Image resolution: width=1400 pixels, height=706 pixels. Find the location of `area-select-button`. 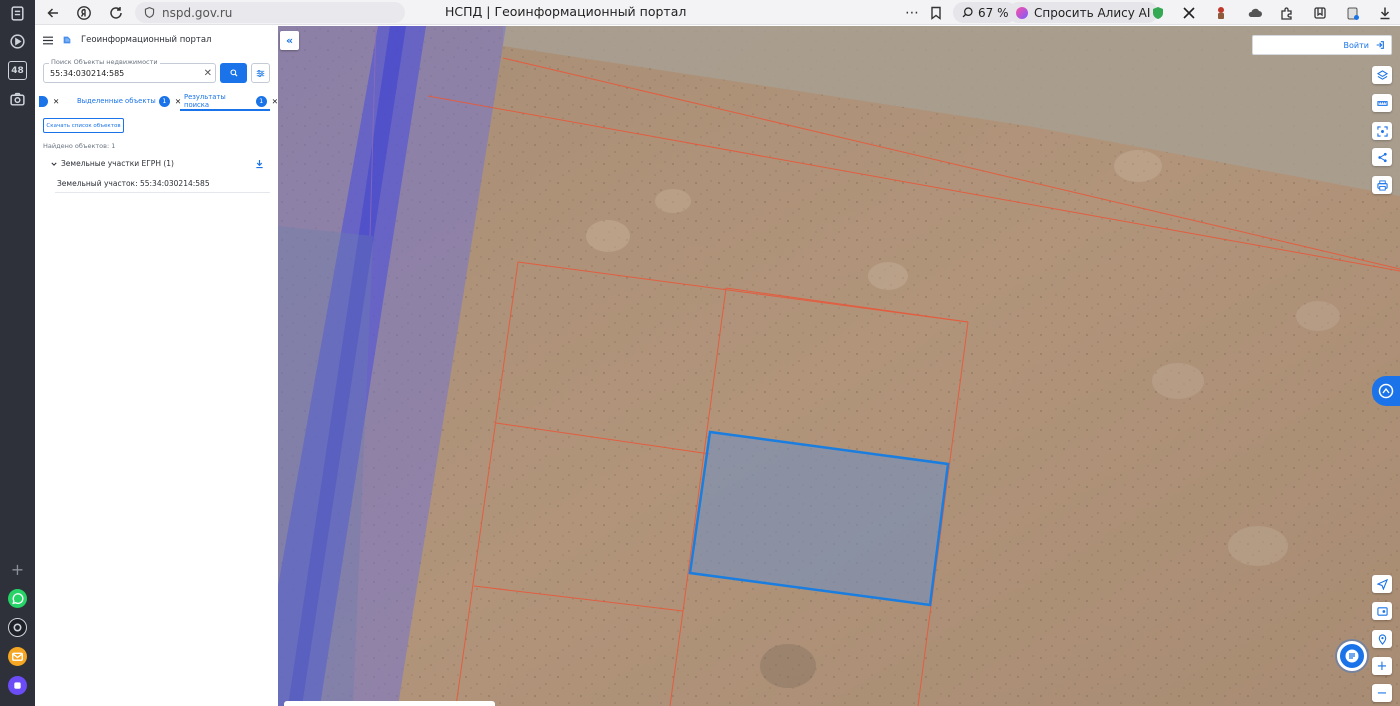

area-select-button is located at coordinates (1382, 131).